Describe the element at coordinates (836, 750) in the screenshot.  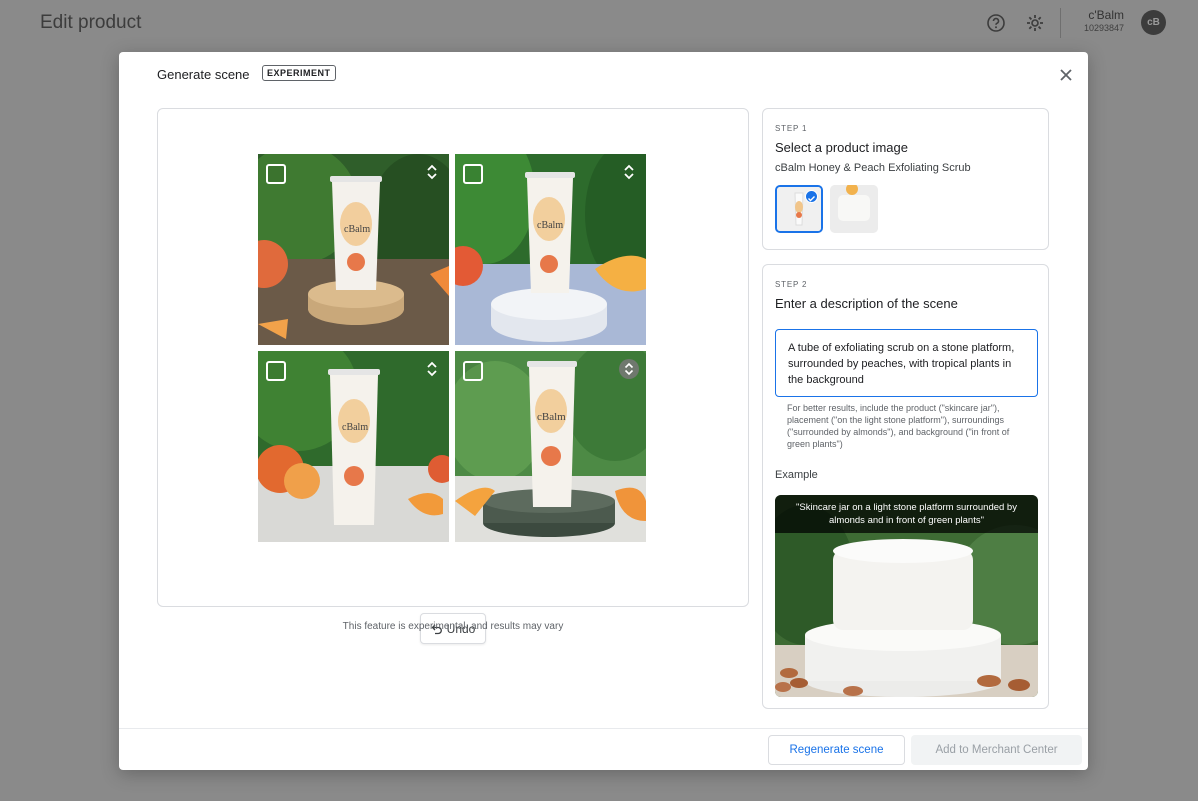
I see `regenerate-scene-button: Regenerate scene` at that location.